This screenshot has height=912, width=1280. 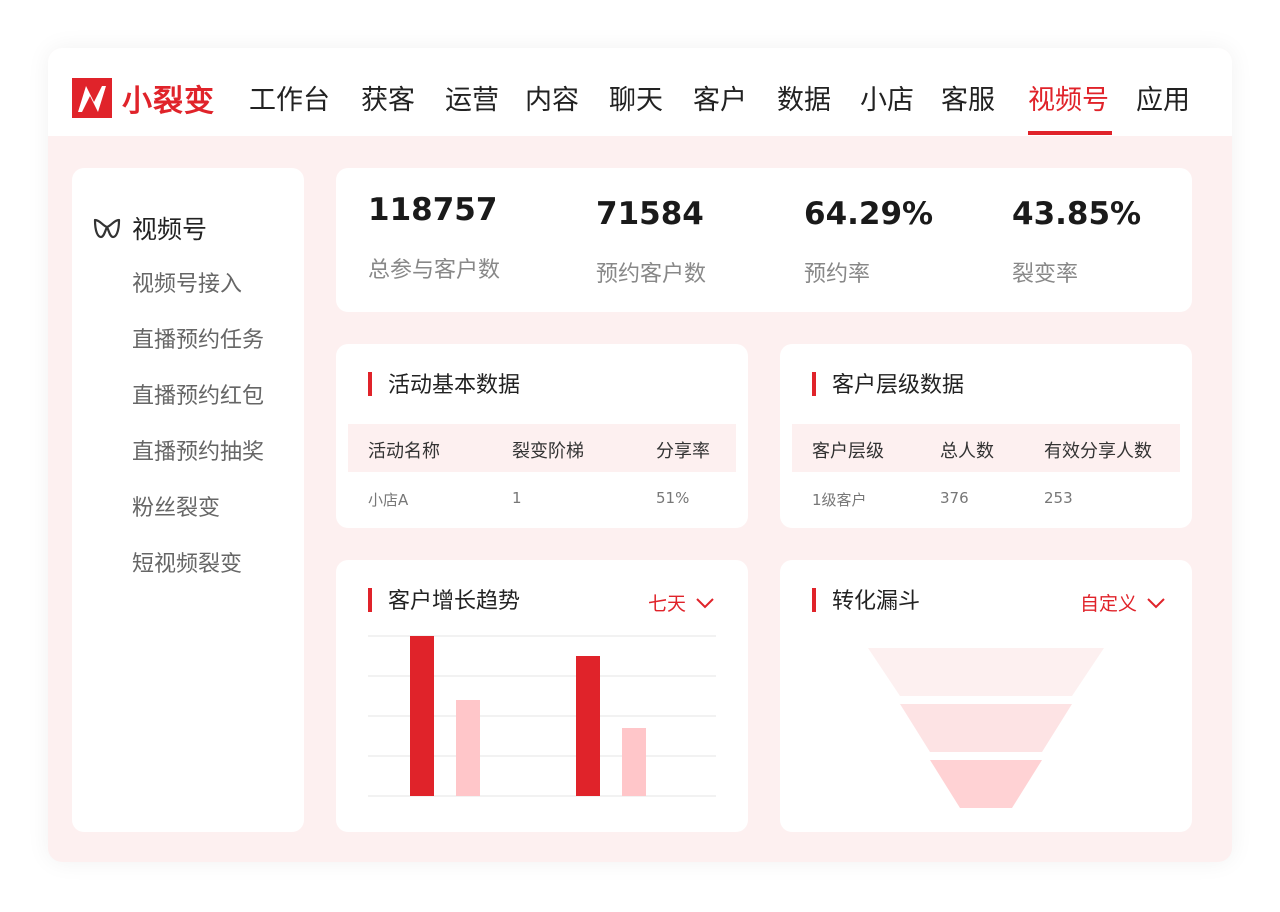 What do you see at coordinates (869, 214) in the screenshot?
I see `stat-reservation-rate-value: 64.29%` at bounding box center [869, 214].